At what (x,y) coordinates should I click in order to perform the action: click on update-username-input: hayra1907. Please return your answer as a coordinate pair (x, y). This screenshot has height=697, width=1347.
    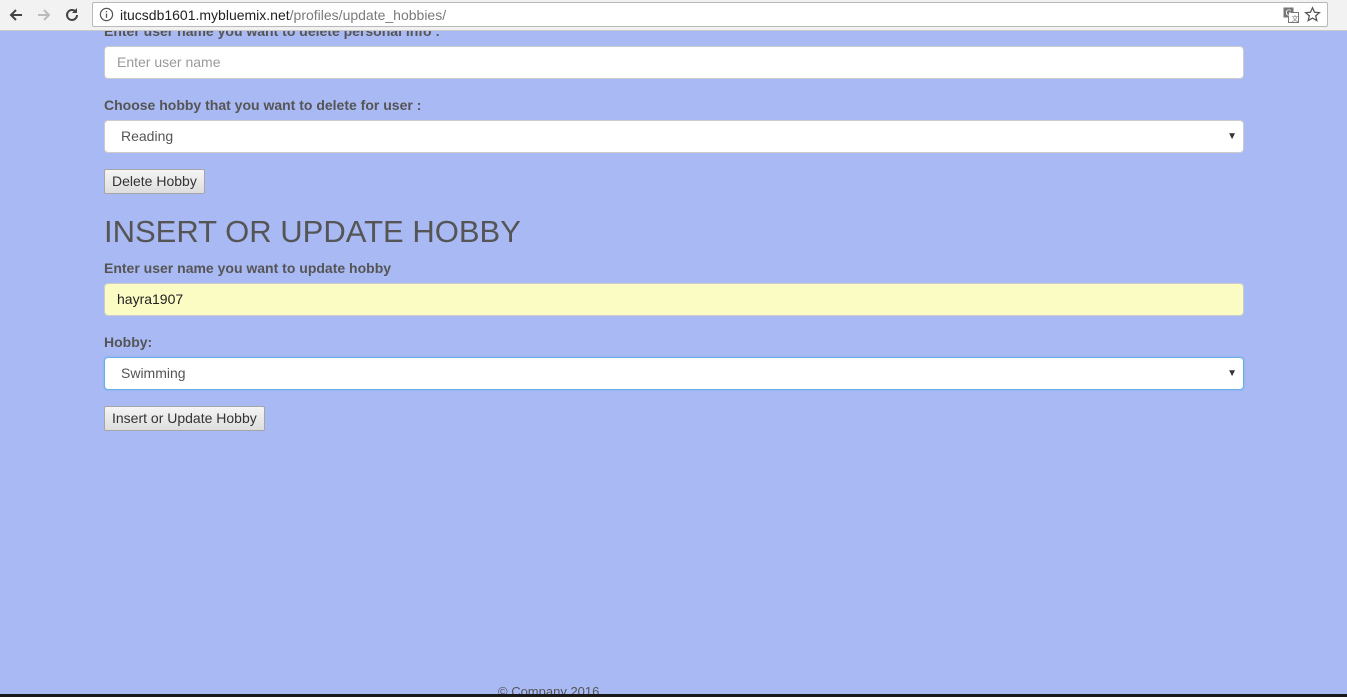
    Looking at the image, I should click on (674, 299).